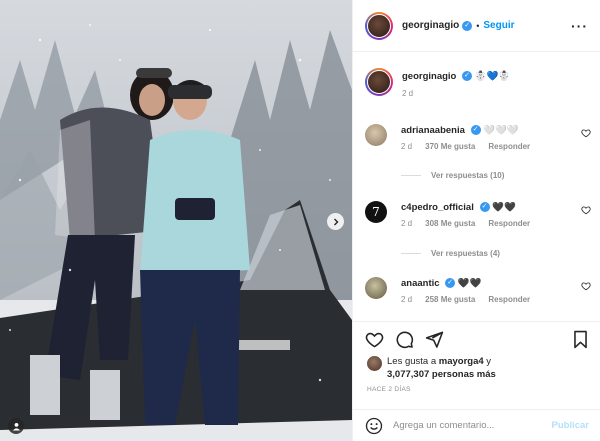 The image size is (600, 441). Describe the element at coordinates (461, 361) in the screenshot. I see `liker-username: mayorga4` at that location.